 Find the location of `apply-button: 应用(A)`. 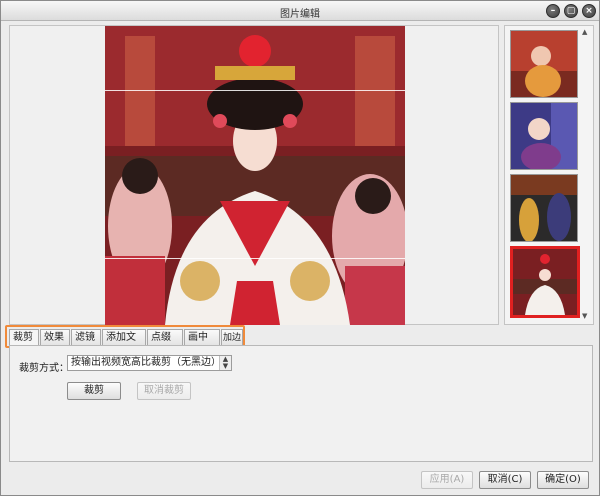

apply-button: 应用(A) is located at coordinates (447, 480).